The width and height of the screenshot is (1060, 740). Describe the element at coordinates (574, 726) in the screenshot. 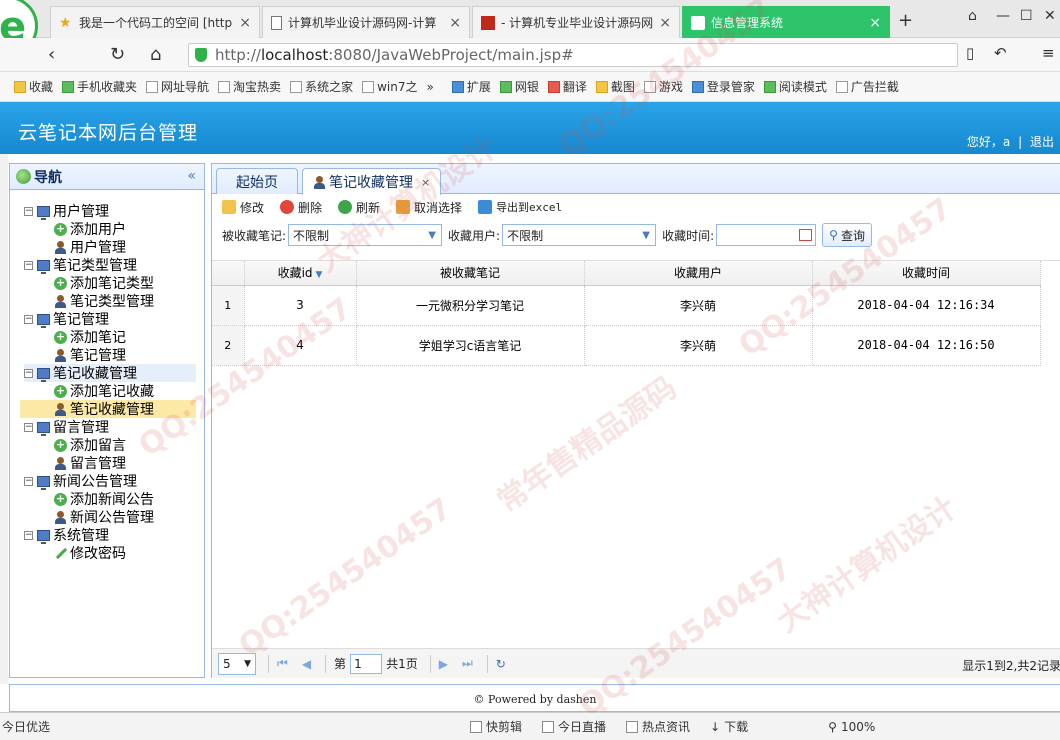

I see `status-item: 今日直播` at that location.